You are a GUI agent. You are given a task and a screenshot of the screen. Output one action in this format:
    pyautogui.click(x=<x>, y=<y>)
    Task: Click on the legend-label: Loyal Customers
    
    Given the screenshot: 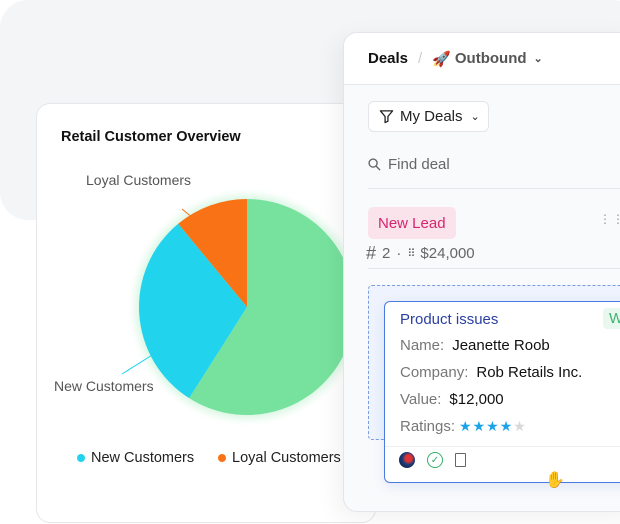 What is the action you would take?
    pyautogui.click(x=286, y=458)
    